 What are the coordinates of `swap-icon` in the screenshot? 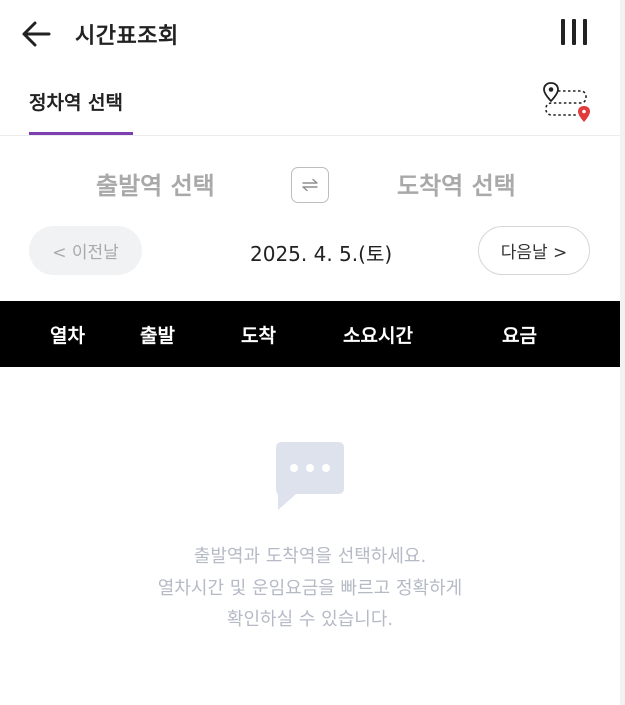 It's located at (310, 185).